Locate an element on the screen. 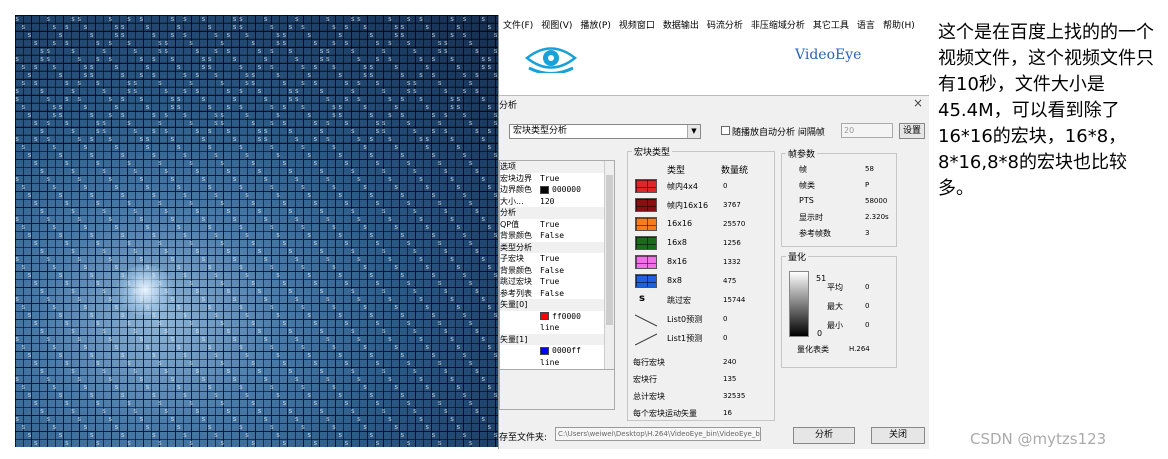 The image size is (1168, 459). property-row: 类型分析 is located at coordinates (557, 247).